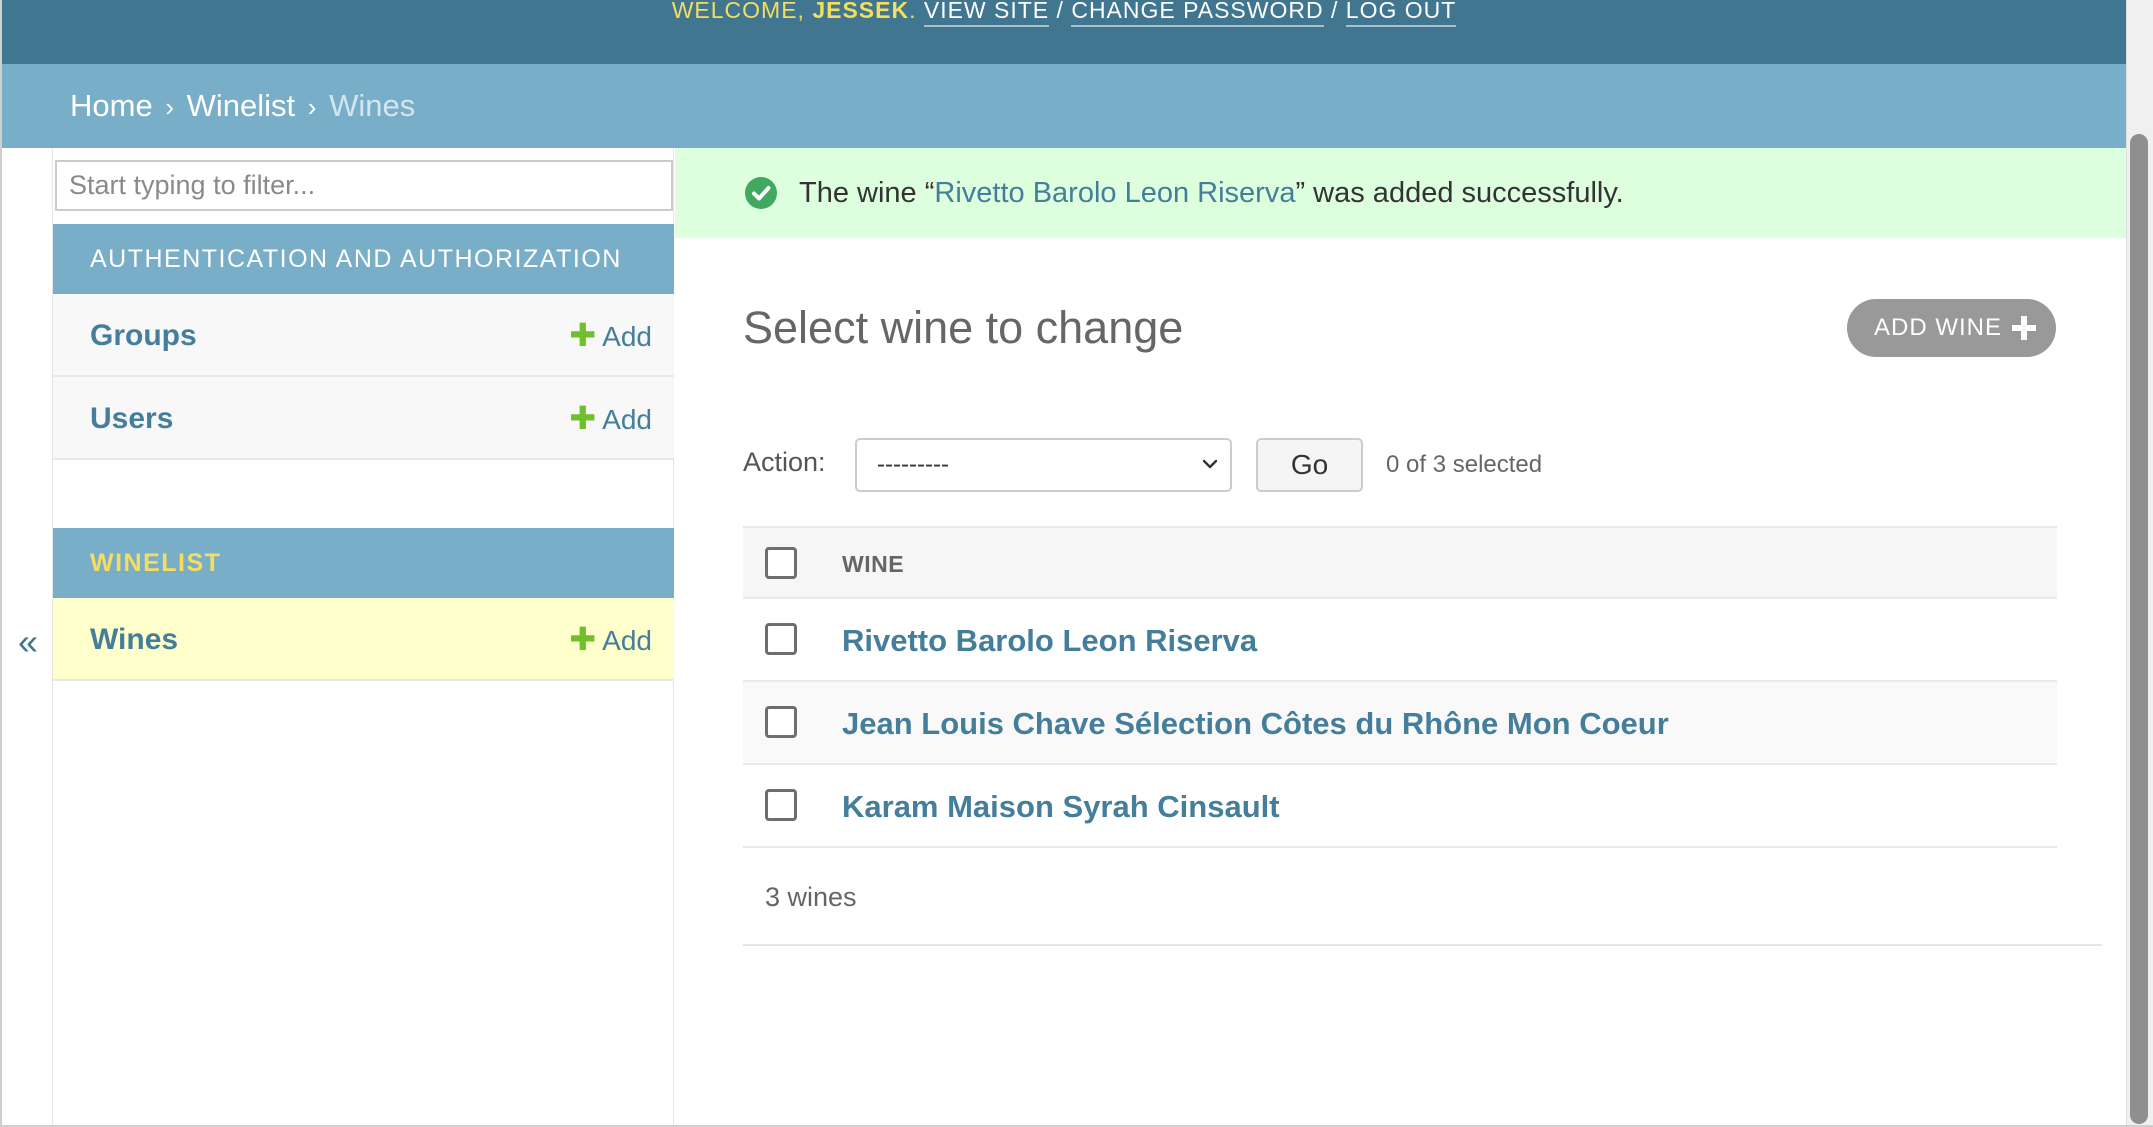  I want to click on sidebar-item-users-link: Users, so click(131, 418).